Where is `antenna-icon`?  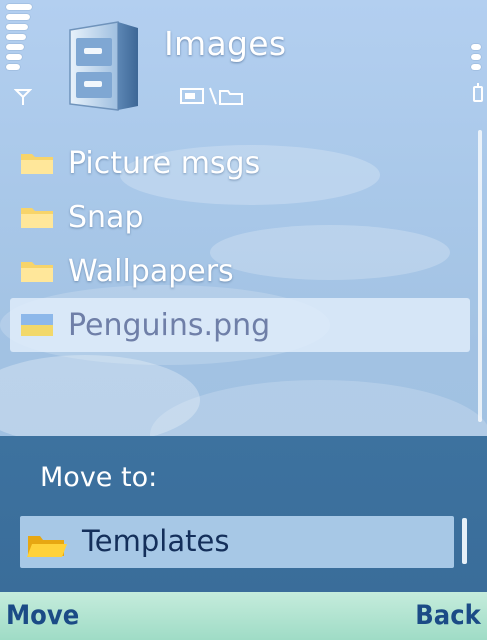 antenna-icon is located at coordinates (23, 97).